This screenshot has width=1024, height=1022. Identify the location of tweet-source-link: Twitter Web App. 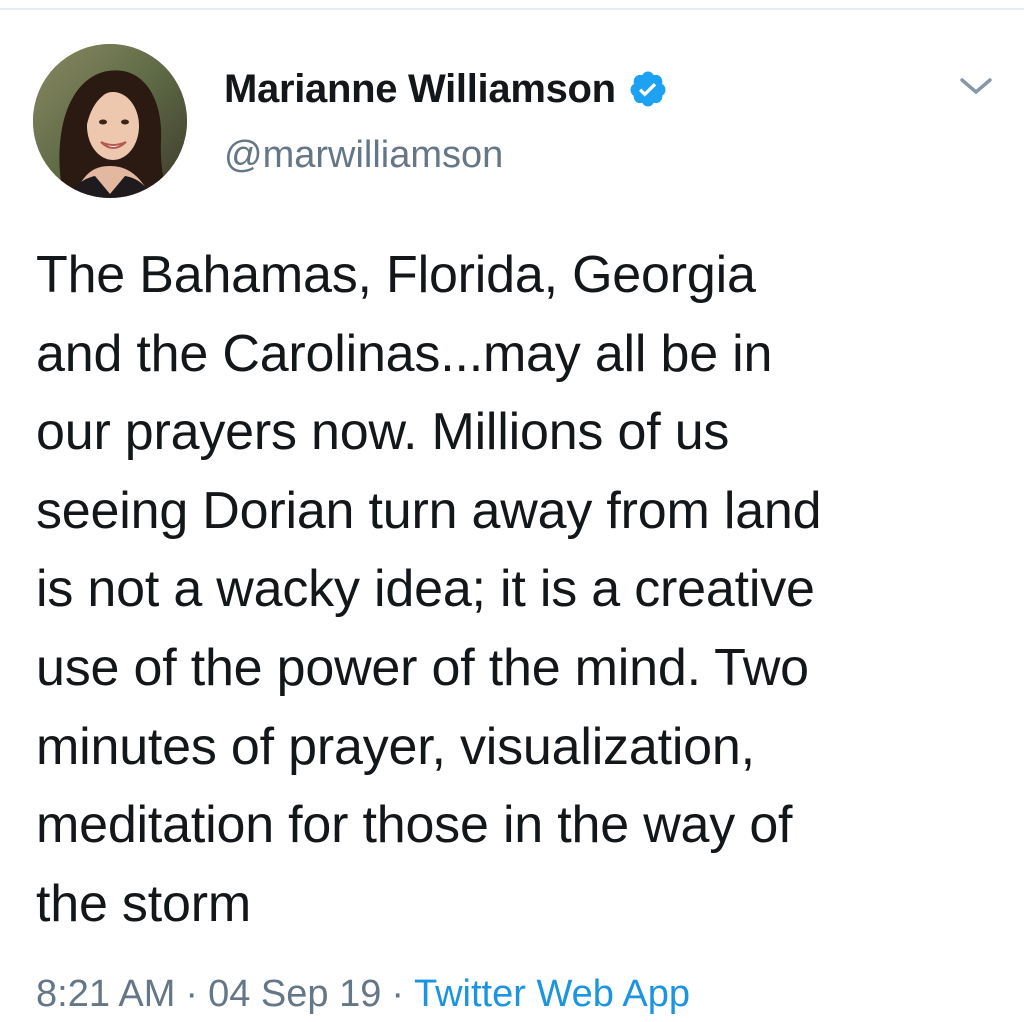
(552, 994).